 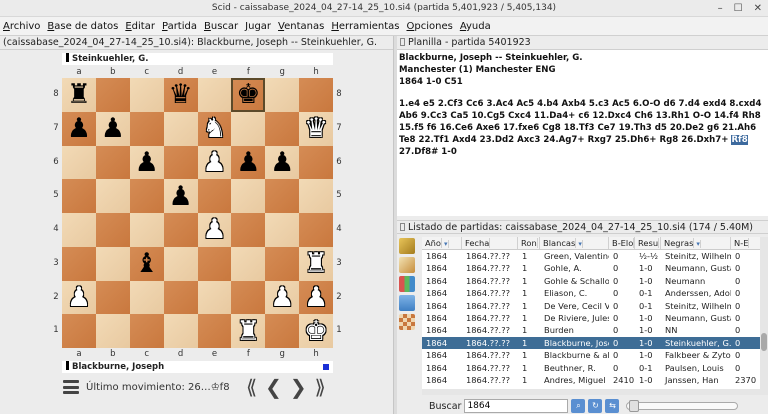 What do you see at coordinates (682, 406) in the screenshot?
I see `list-slider` at bounding box center [682, 406].